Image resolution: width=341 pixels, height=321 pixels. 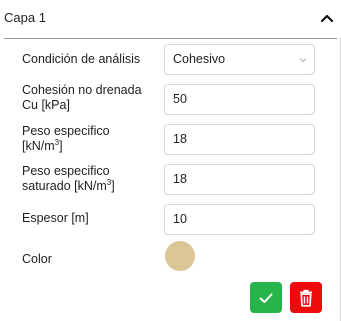 What do you see at coordinates (239, 99) in the screenshot?
I see `undrained-cohesion-input: 50` at bounding box center [239, 99].